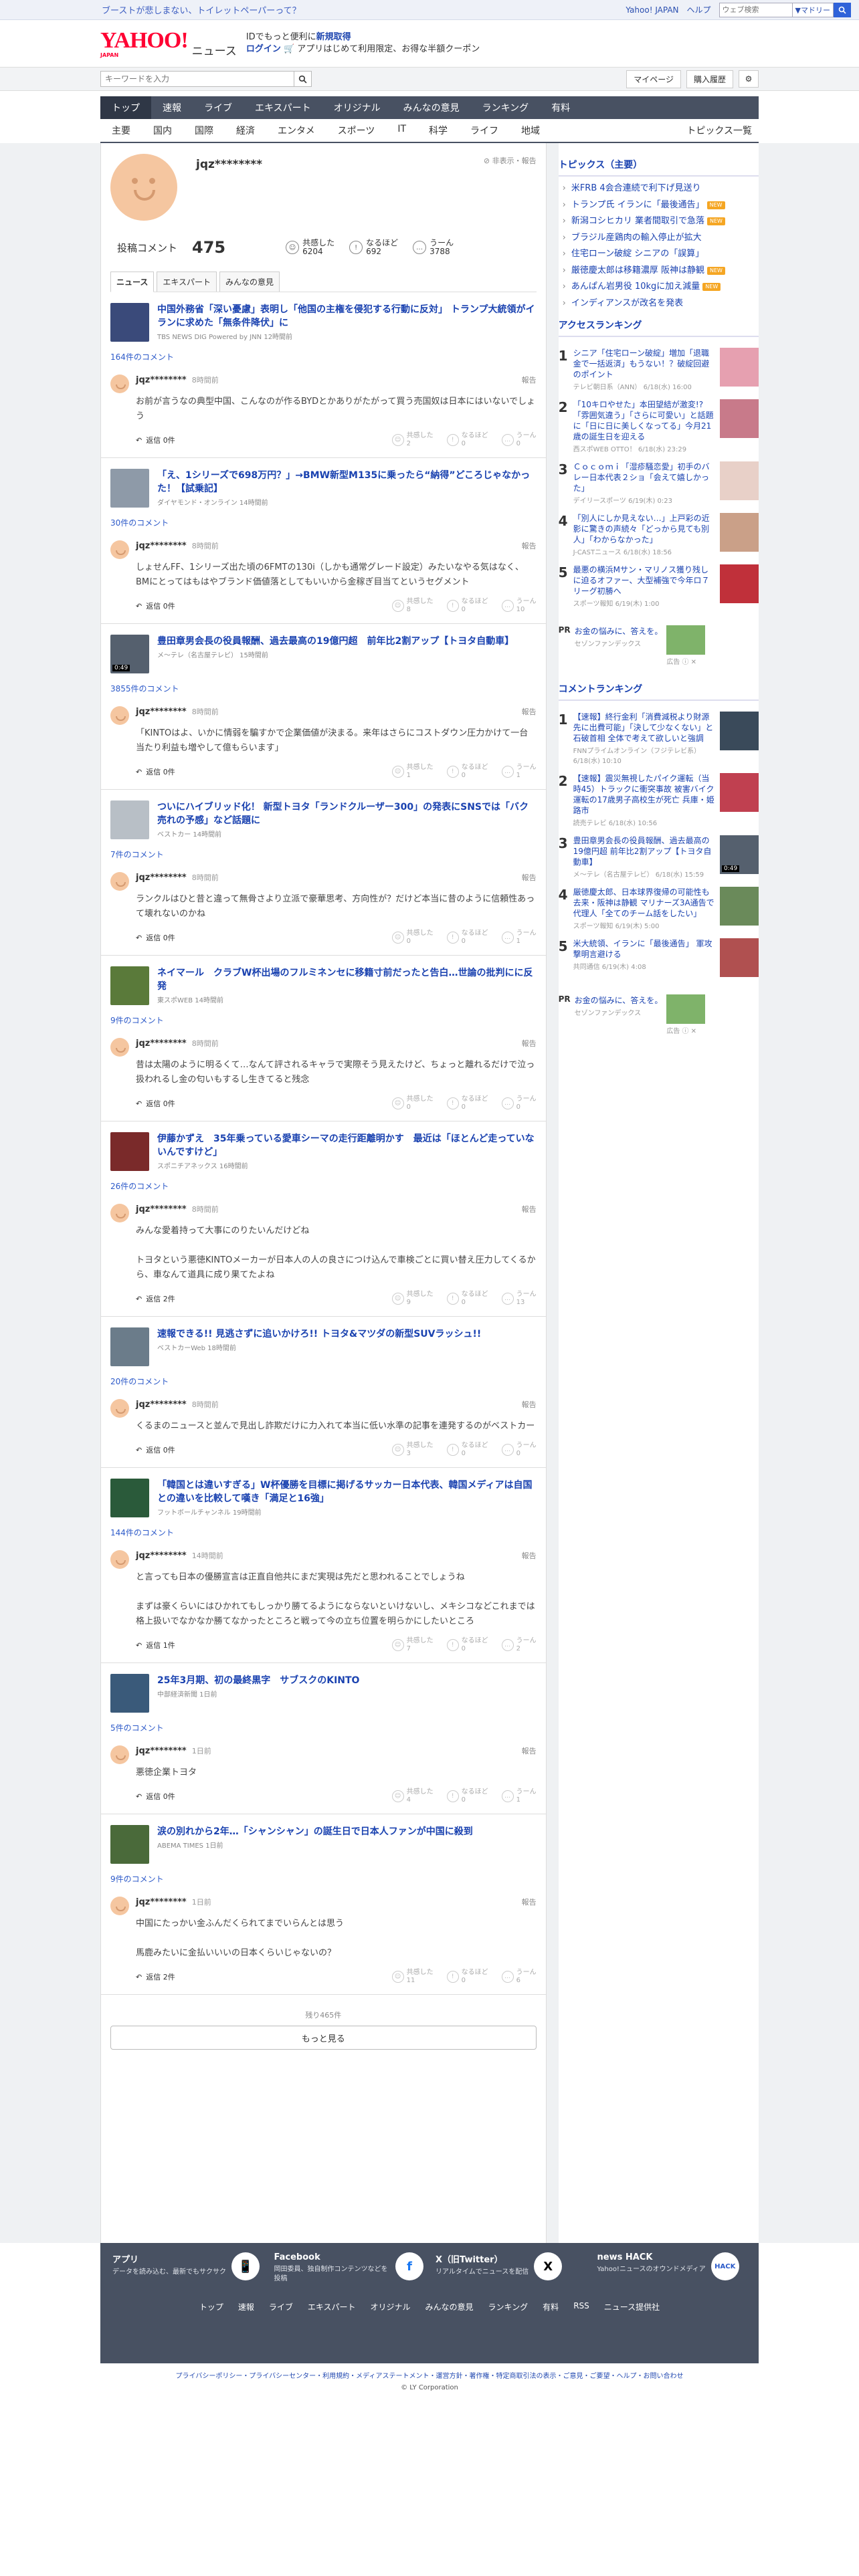 The image size is (859, 2576). I want to click on nav-flash: 速報, so click(172, 107).